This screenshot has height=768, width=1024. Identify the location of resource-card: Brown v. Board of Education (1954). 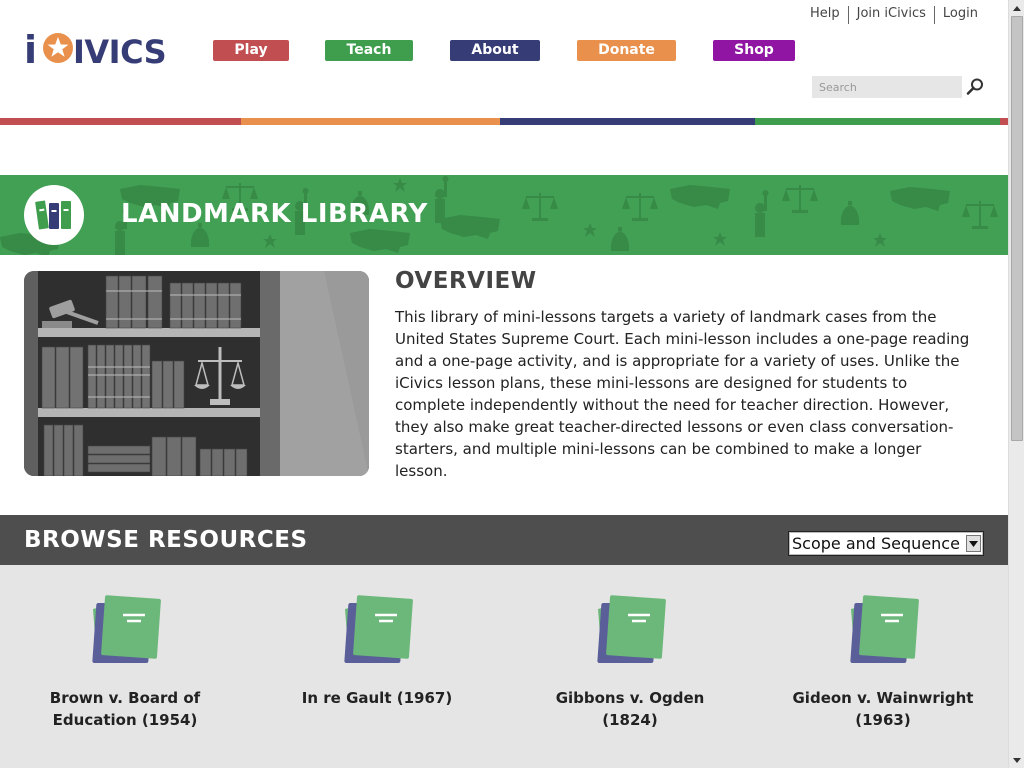
(125, 663).